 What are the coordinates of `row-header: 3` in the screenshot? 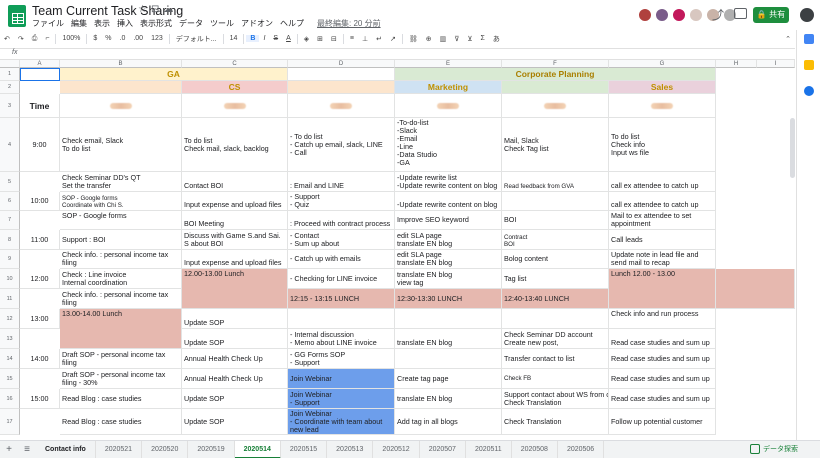 It's located at (10, 106).